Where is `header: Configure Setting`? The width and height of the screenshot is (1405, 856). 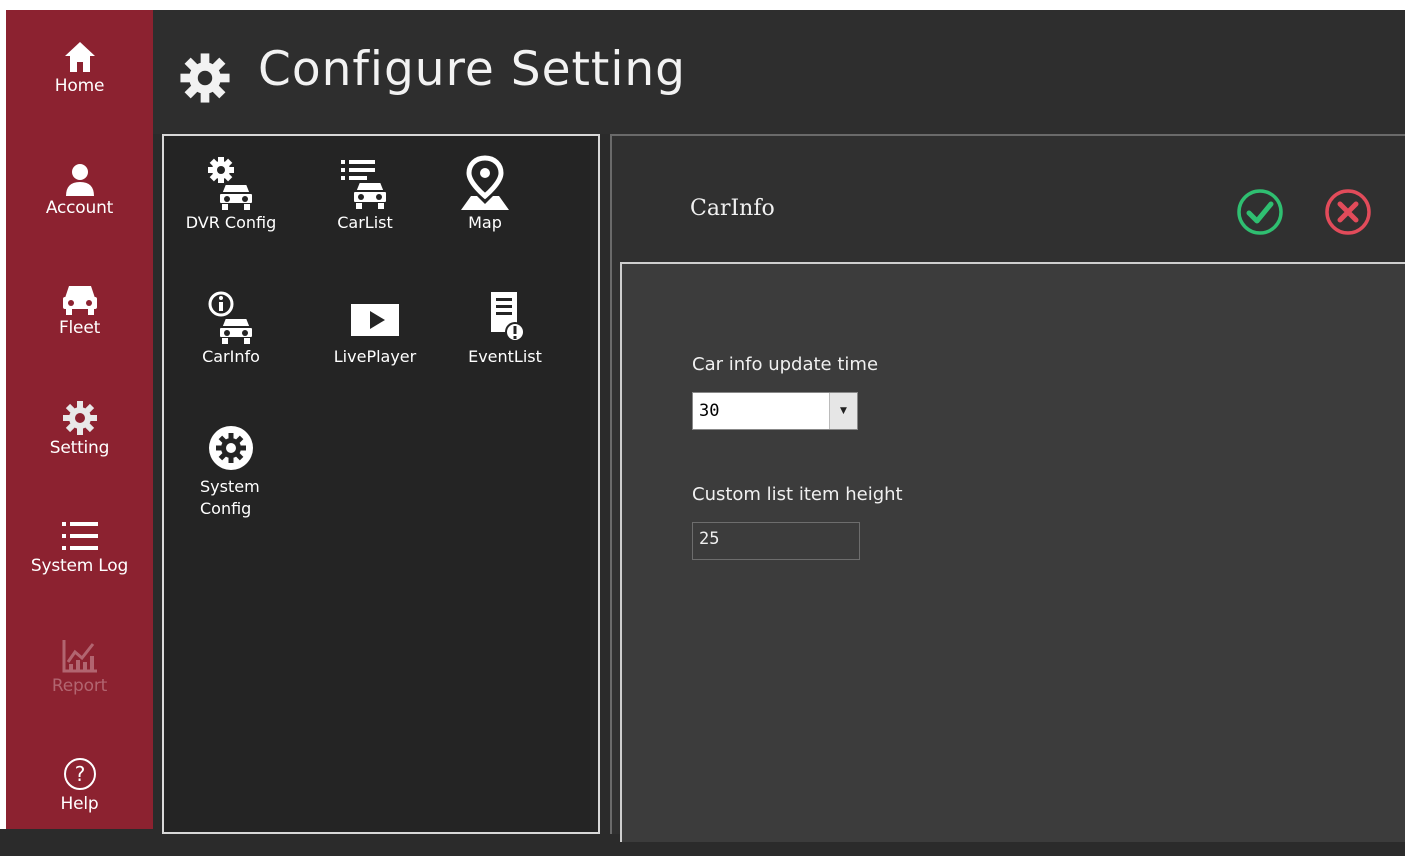 header: Configure Setting is located at coordinates (779, 72).